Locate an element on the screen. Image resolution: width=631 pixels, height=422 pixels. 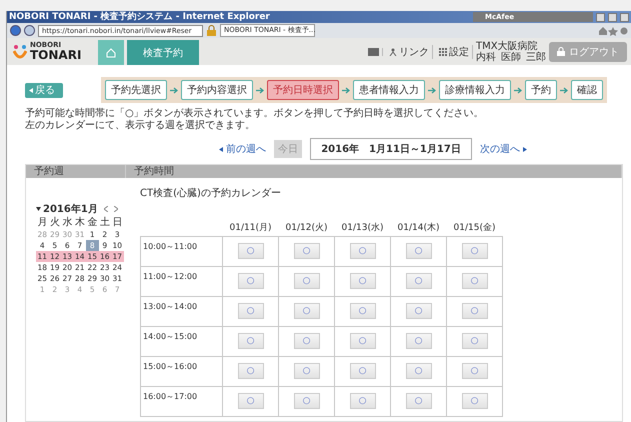
time-label: 13:00～14:00 is located at coordinates (170, 306).